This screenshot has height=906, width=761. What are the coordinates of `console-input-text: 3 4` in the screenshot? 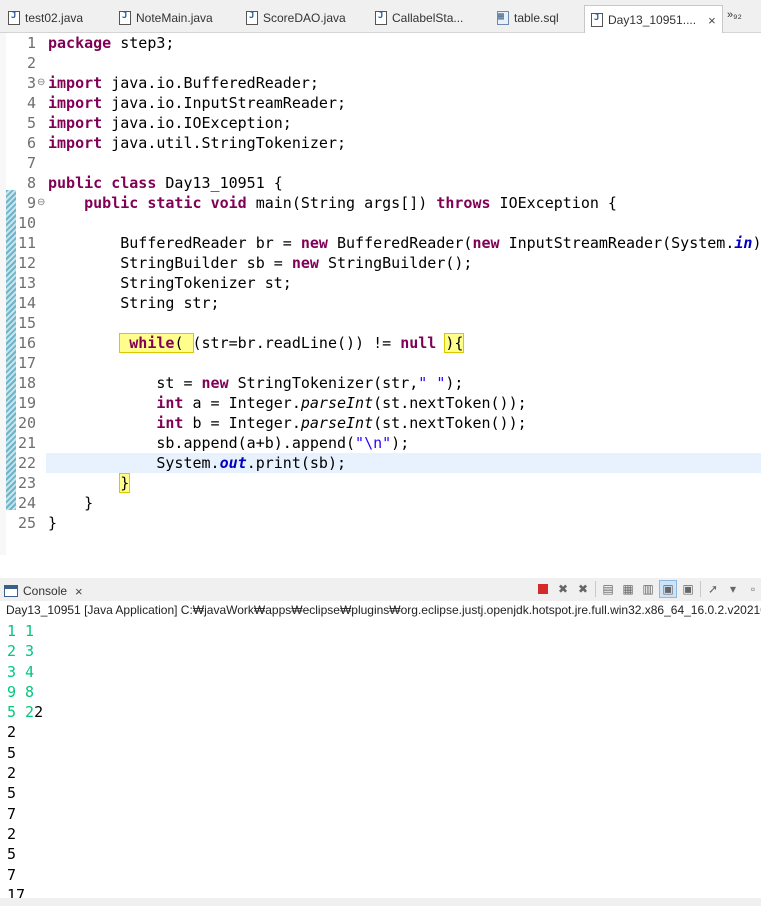 It's located at (21, 671).